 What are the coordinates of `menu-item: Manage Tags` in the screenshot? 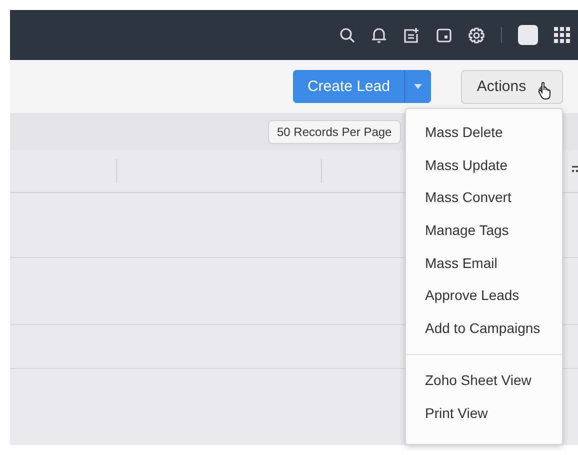 It's located at (484, 235).